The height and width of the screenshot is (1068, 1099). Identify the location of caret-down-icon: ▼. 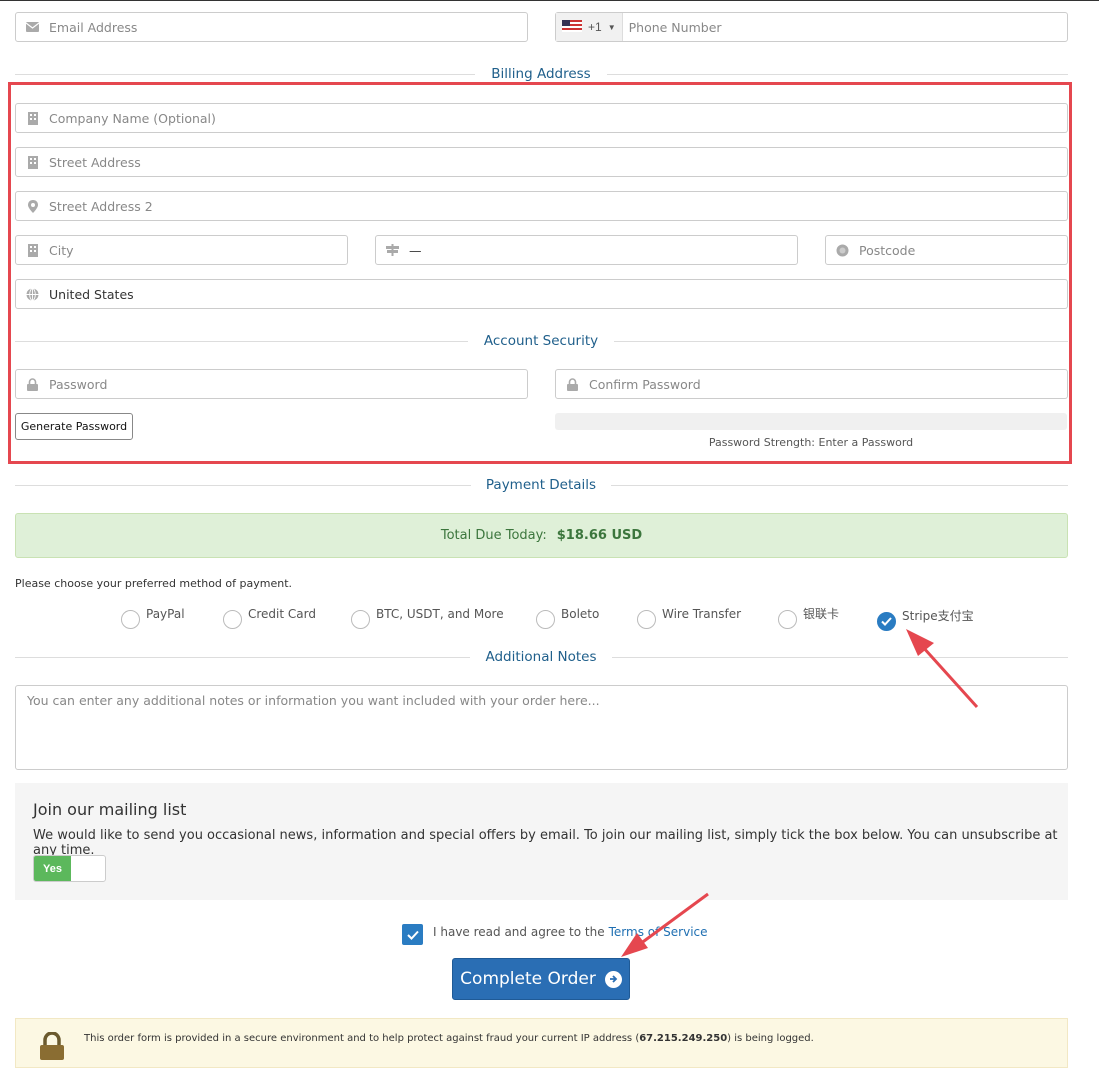
(611, 27).